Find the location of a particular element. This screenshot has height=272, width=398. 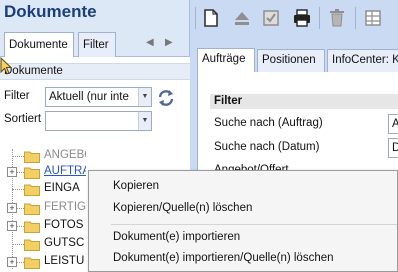

menu-item-import: Dokument(e) importieren is located at coordinates (176, 237).